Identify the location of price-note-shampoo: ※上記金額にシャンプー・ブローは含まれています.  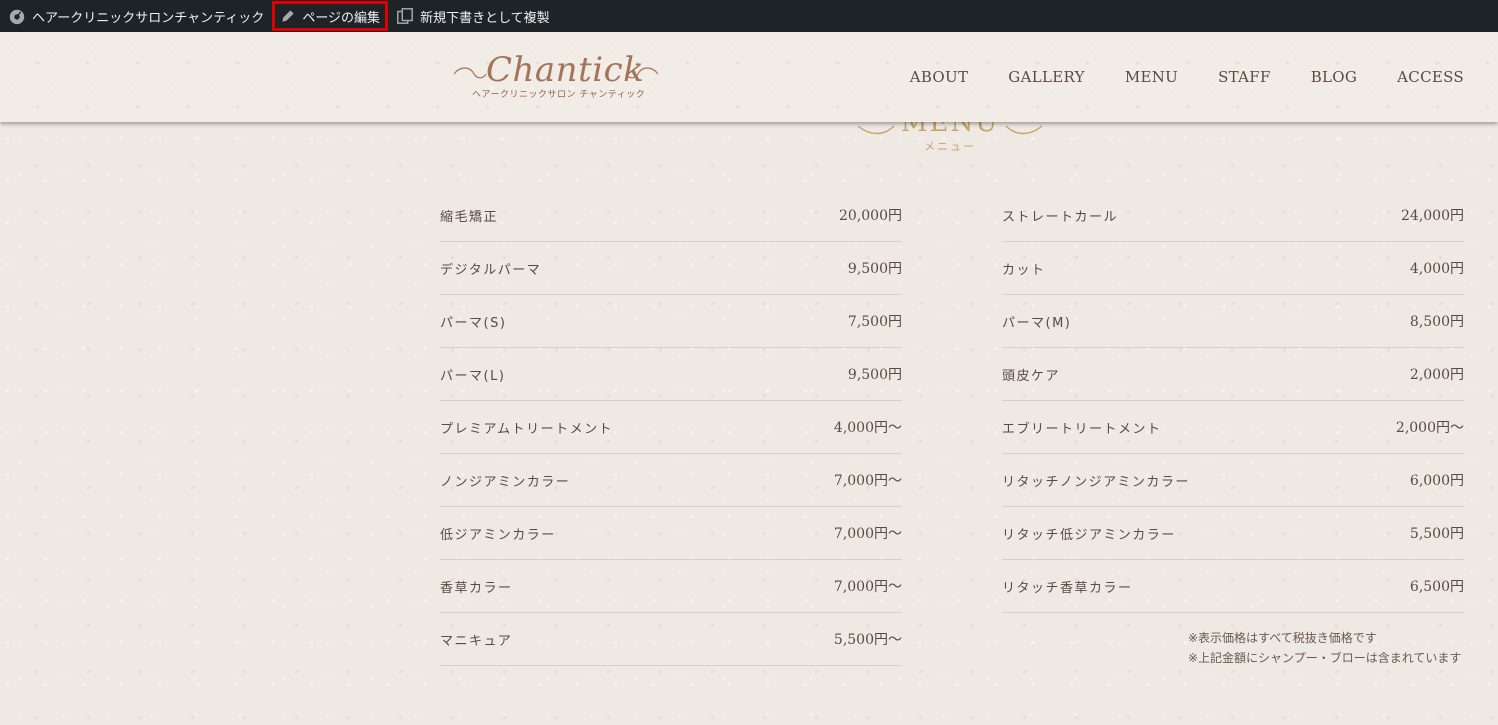
(1325, 658).